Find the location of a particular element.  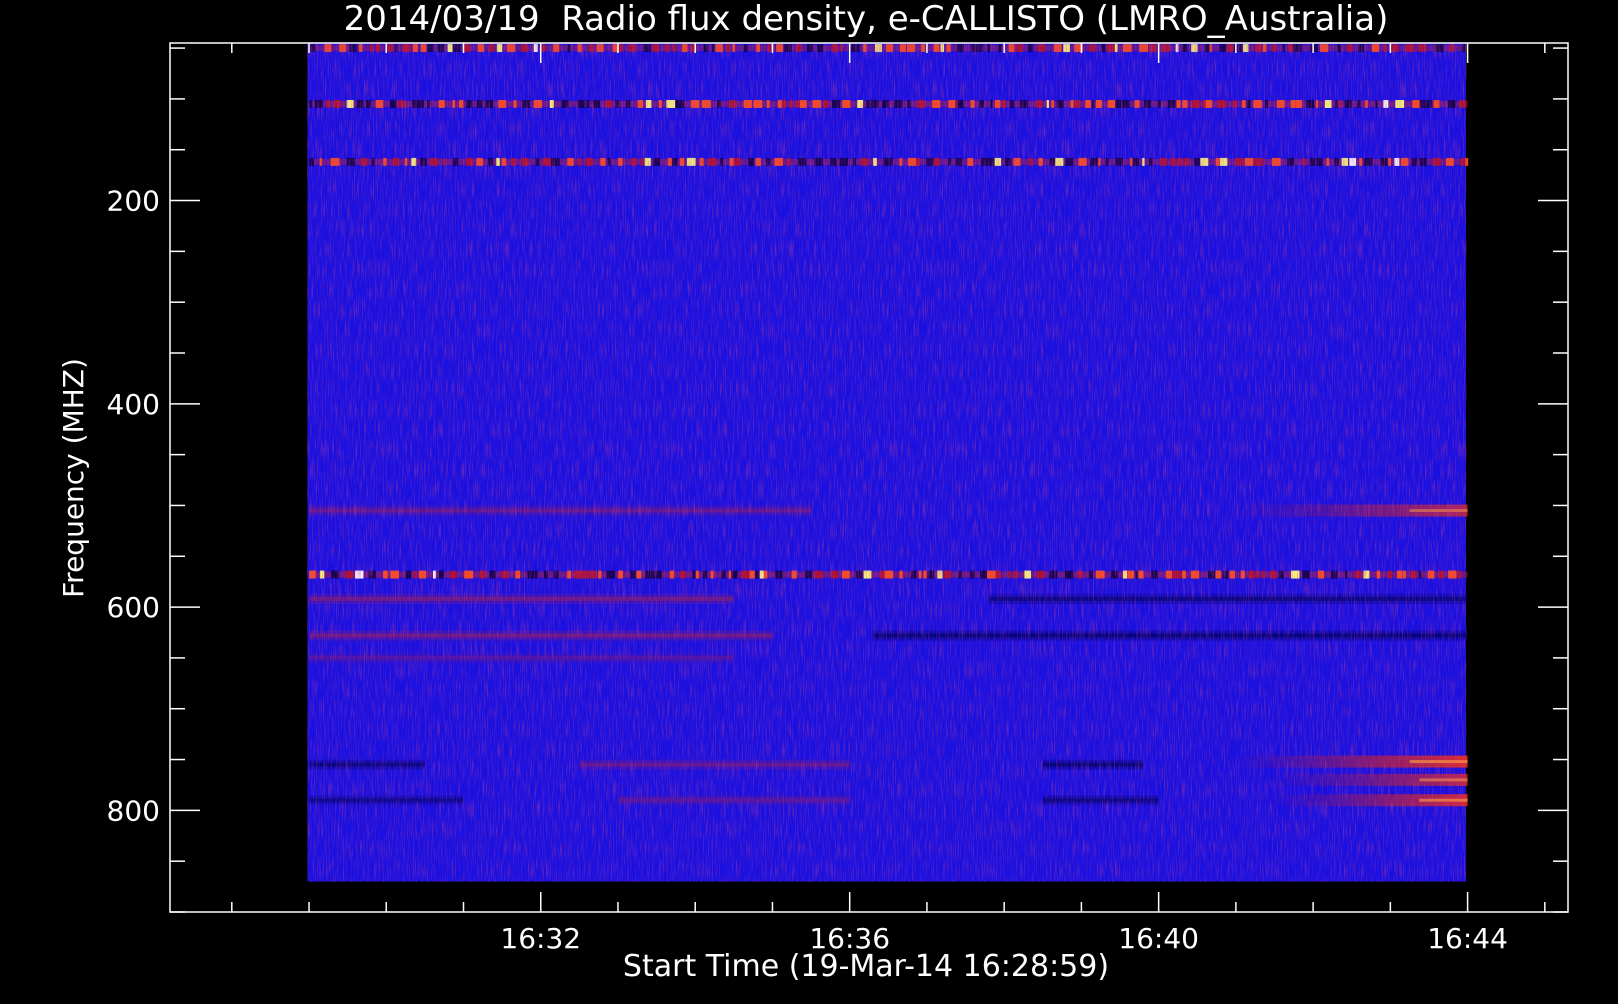

x-tick-label: 16:40 is located at coordinates (1158, 938).